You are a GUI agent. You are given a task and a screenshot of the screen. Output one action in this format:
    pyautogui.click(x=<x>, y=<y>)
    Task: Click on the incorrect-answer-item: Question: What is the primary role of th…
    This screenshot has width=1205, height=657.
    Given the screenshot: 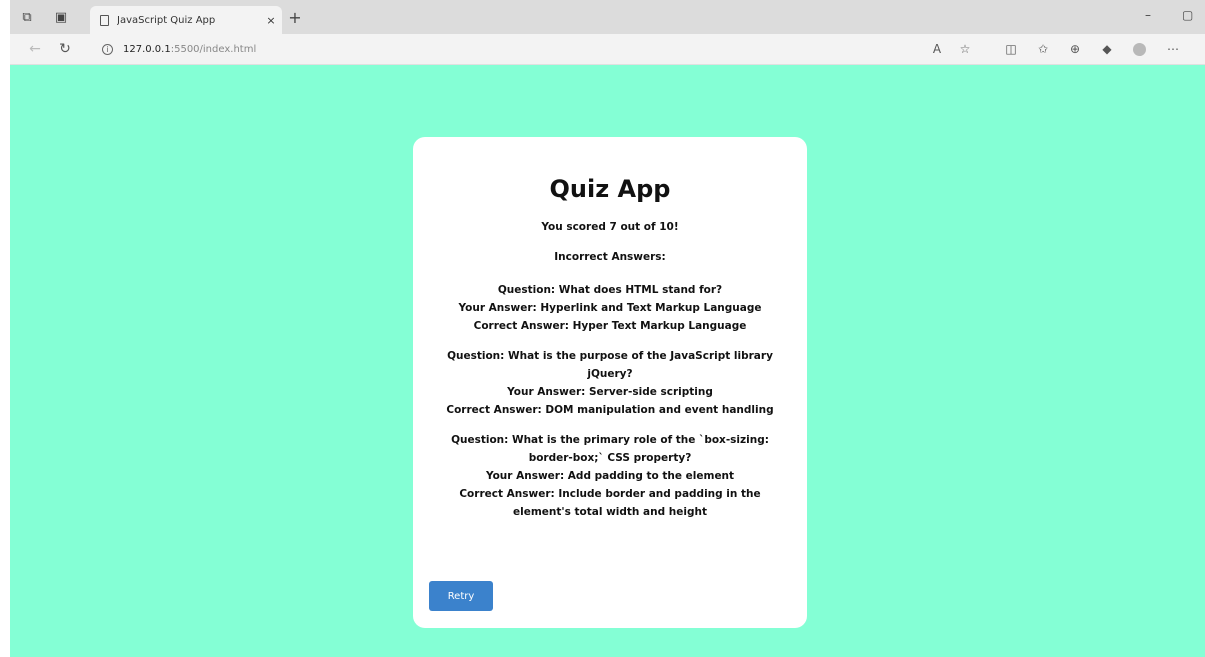 What is the action you would take?
    pyautogui.click(x=610, y=476)
    